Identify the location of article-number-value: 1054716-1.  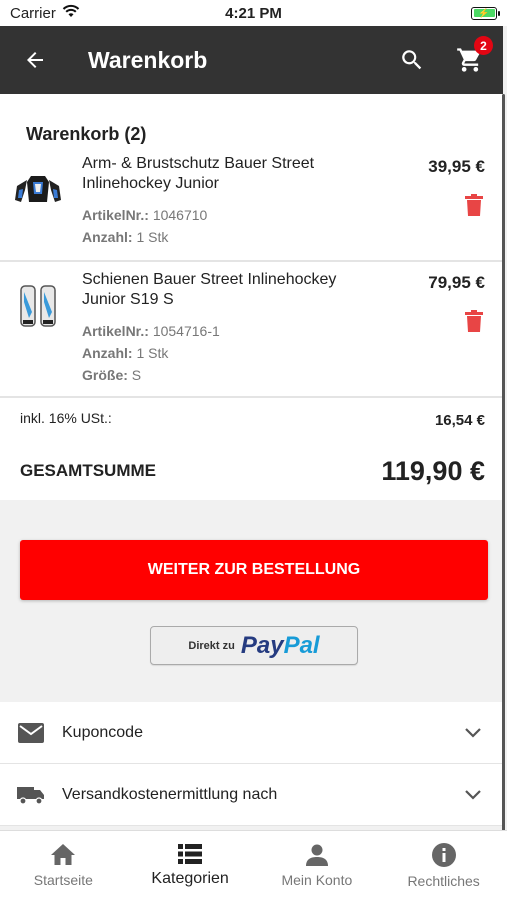
(186, 331).